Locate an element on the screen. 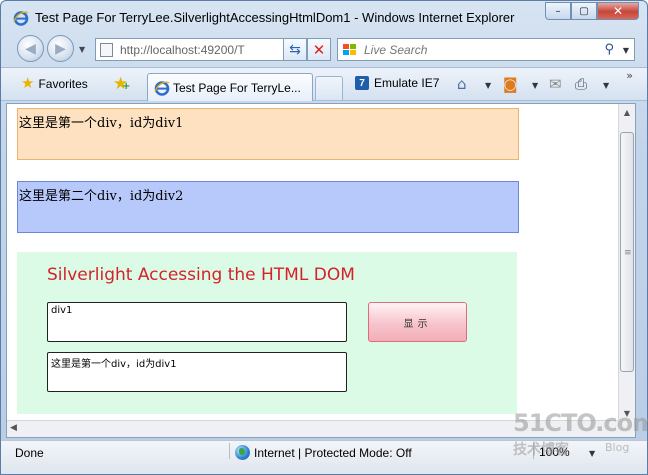  recent-pages-dropdown-icon: ▼ is located at coordinates (82, 49).